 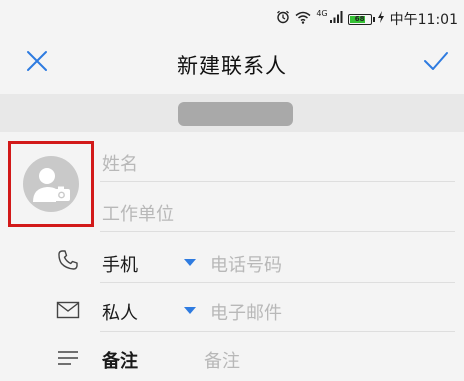 What do you see at coordinates (235, 114) in the screenshot?
I see `account-selector` at bounding box center [235, 114].